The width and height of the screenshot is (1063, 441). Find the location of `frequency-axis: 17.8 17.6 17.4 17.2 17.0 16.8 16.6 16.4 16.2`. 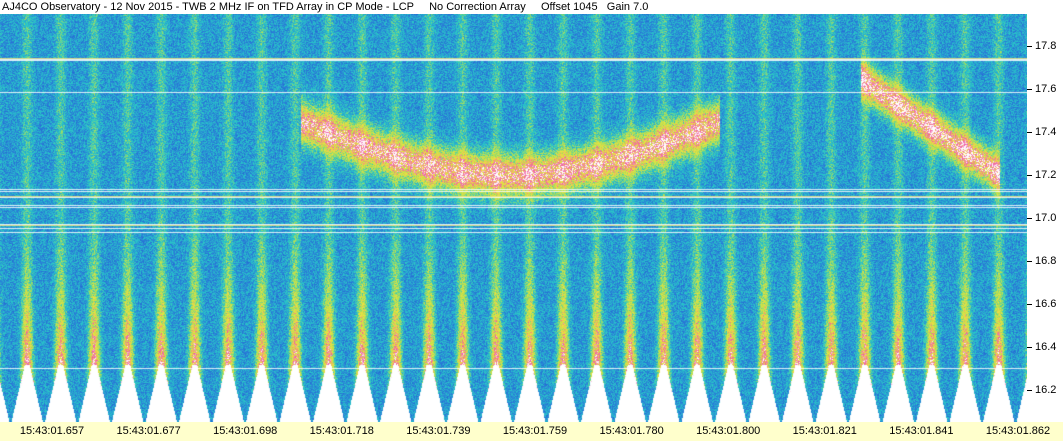

frequency-axis: 17.8 17.6 17.4 17.2 17.0 16.8 16.6 16.4 16.2 is located at coordinates (1045, 218).